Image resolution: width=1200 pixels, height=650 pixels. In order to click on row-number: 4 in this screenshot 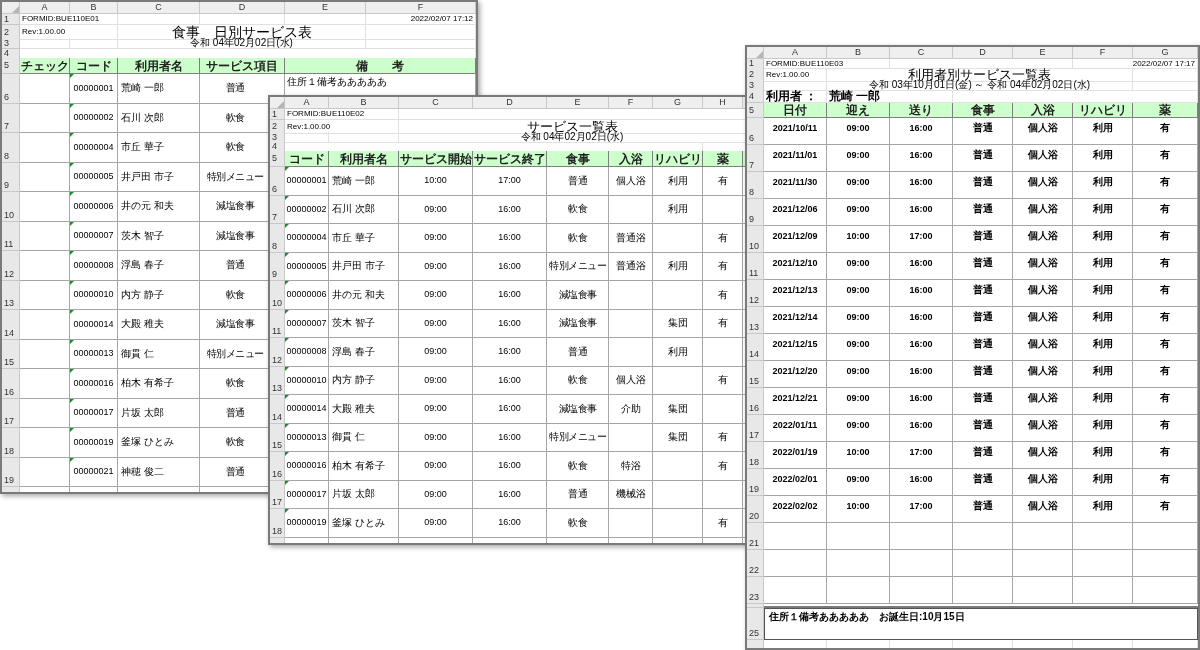, I will do `click(755, 96)`.